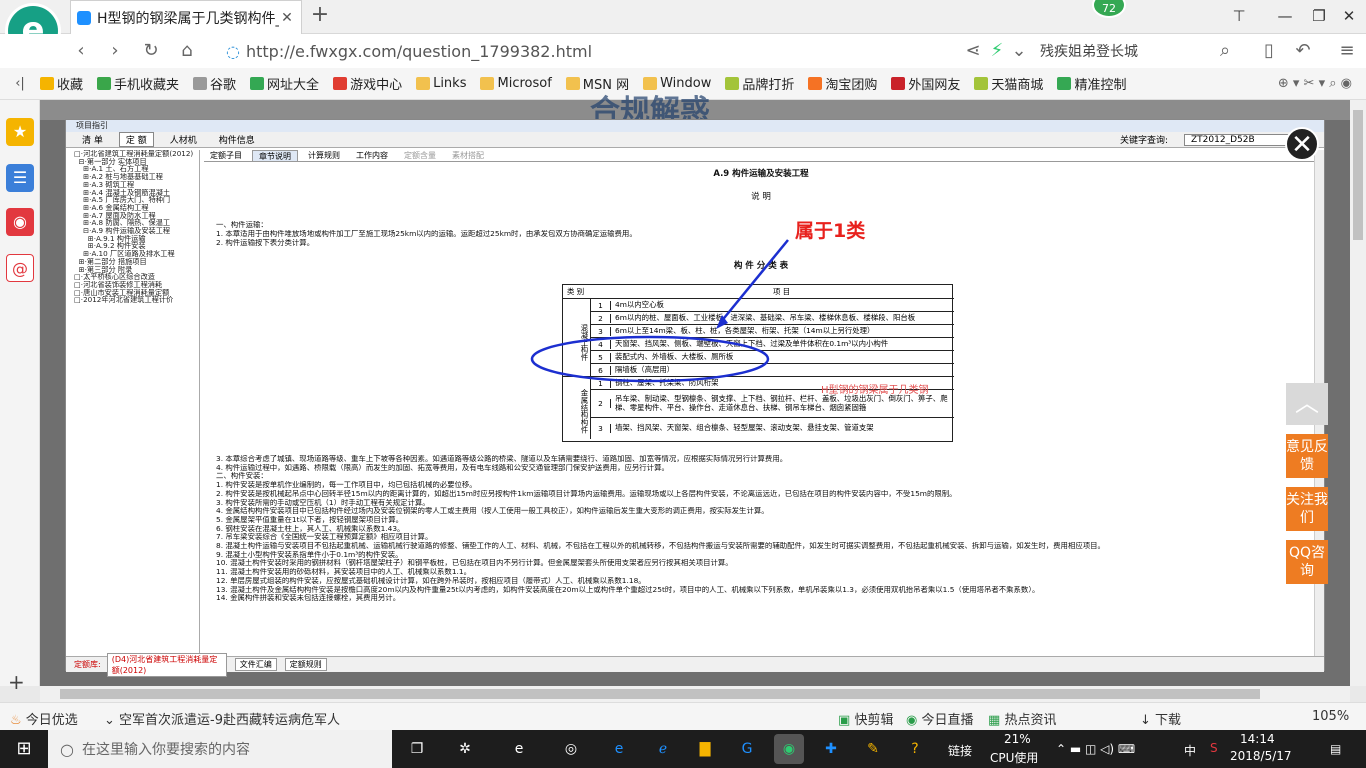  I want to click on tray-icons: ⌃ ▬ ◫ ◁) ⌨, so click(1095, 749).